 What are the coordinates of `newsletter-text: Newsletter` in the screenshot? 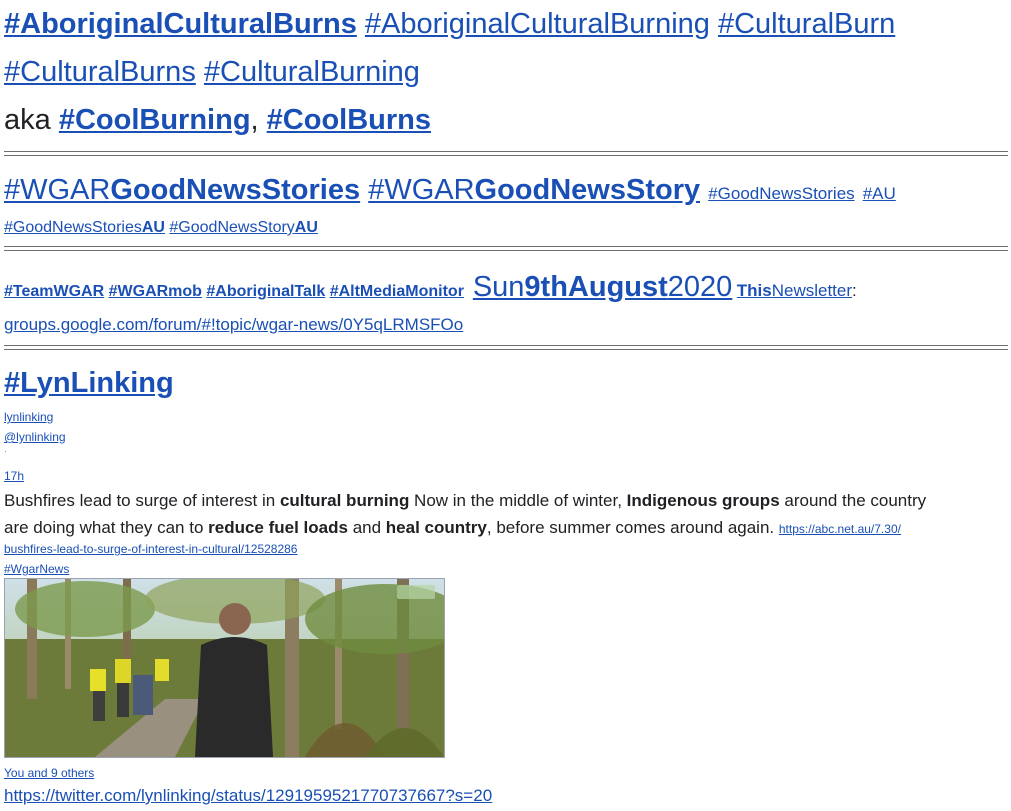 It's located at (812, 290).